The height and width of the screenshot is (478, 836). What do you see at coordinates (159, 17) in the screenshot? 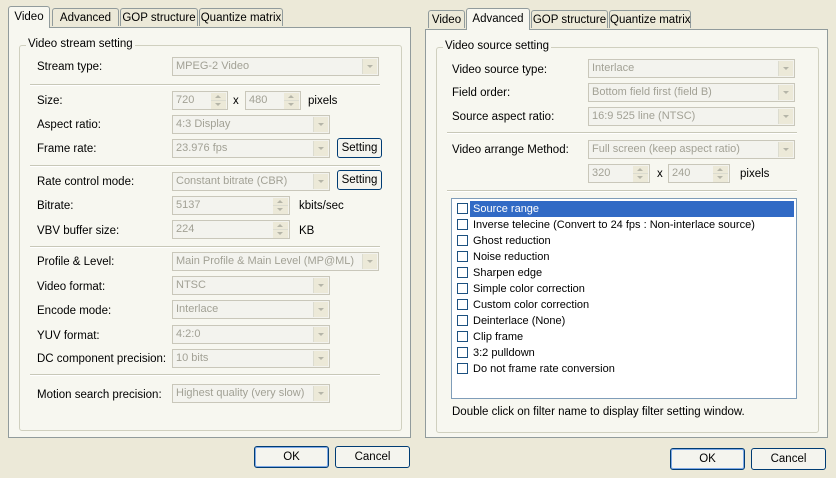
I see `left-tab-gop-structure: GOP structure` at bounding box center [159, 17].